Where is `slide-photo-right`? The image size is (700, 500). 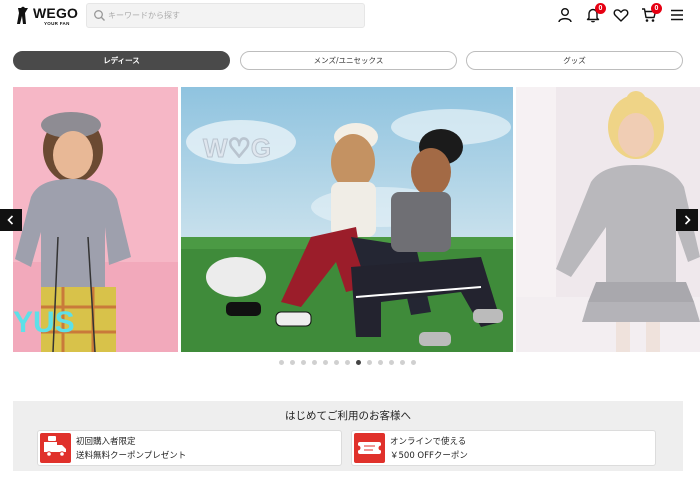
slide-photo-right is located at coordinates (608, 219).